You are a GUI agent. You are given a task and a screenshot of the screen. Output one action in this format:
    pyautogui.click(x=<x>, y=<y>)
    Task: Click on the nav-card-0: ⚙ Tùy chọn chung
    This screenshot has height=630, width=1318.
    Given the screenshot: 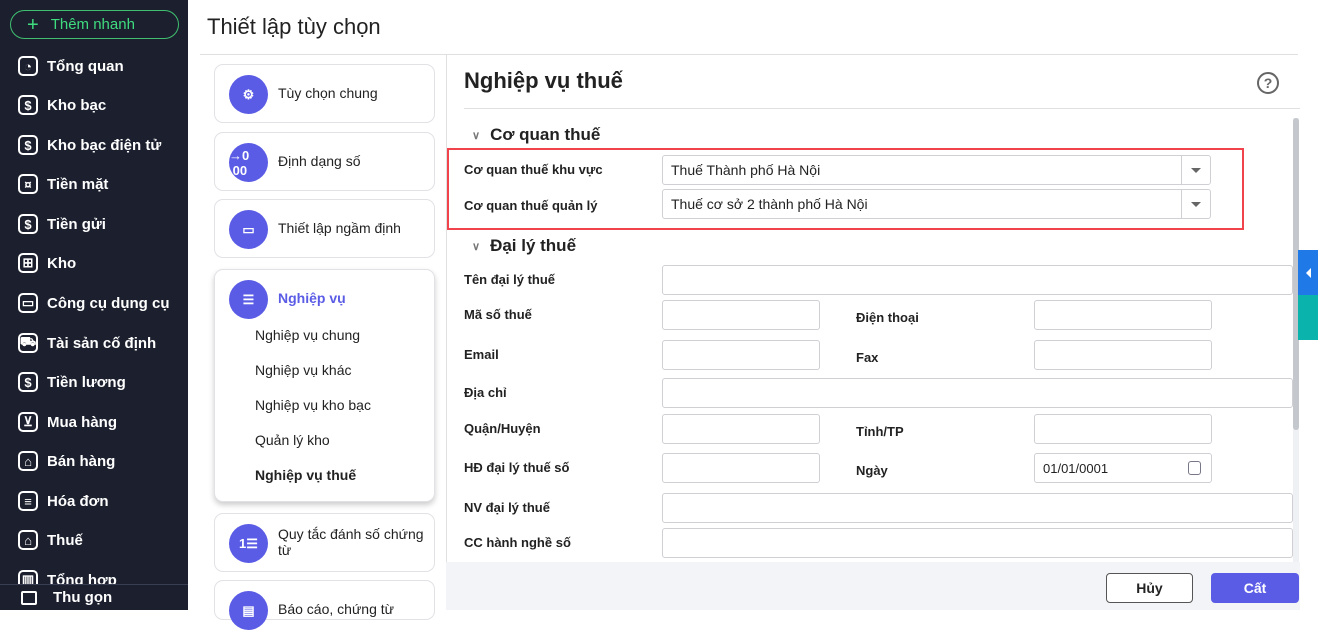 What is the action you would take?
    pyautogui.click(x=324, y=93)
    